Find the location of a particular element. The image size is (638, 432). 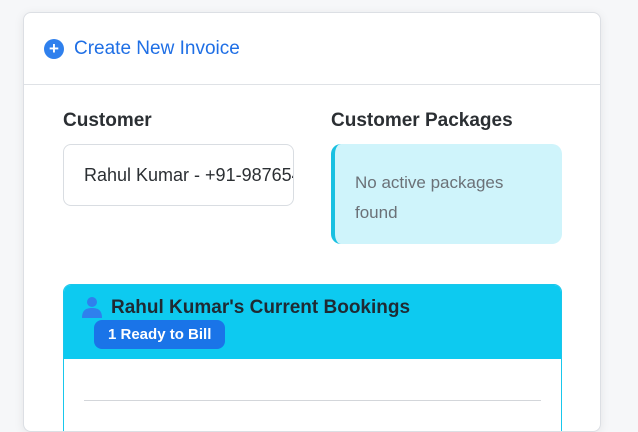

packages-alert: No active packages found is located at coordinates (446, 194).